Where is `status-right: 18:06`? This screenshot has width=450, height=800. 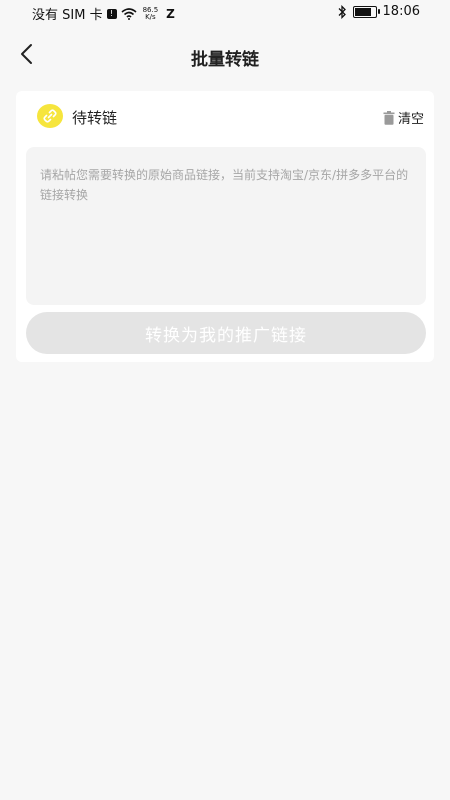
status-right: 18:06 is located at coordinates (378, 11).